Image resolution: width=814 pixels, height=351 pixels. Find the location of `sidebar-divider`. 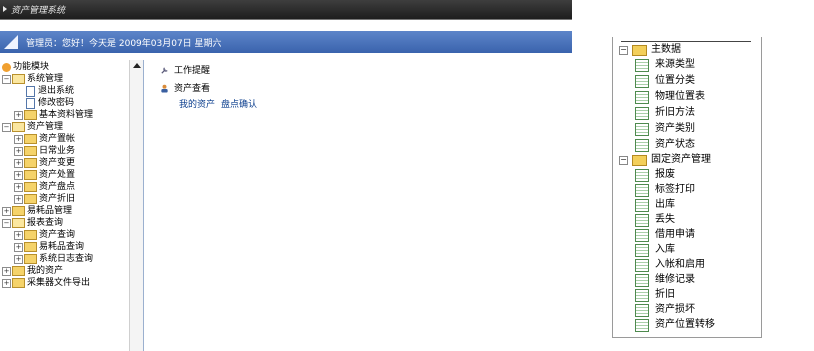

sidebar-divider is located at coordinates (143, 205).